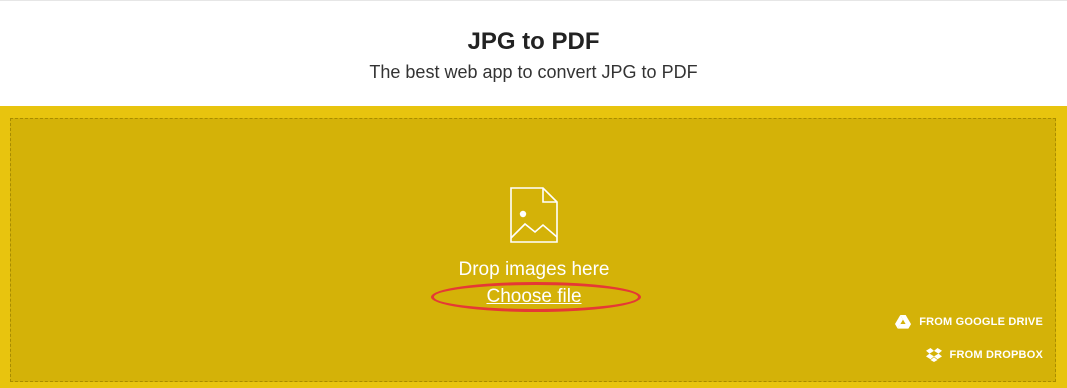 This screenshot has width=1067, height=388. I want to click on drop-images-text: Drop images here, so click(534, 269).